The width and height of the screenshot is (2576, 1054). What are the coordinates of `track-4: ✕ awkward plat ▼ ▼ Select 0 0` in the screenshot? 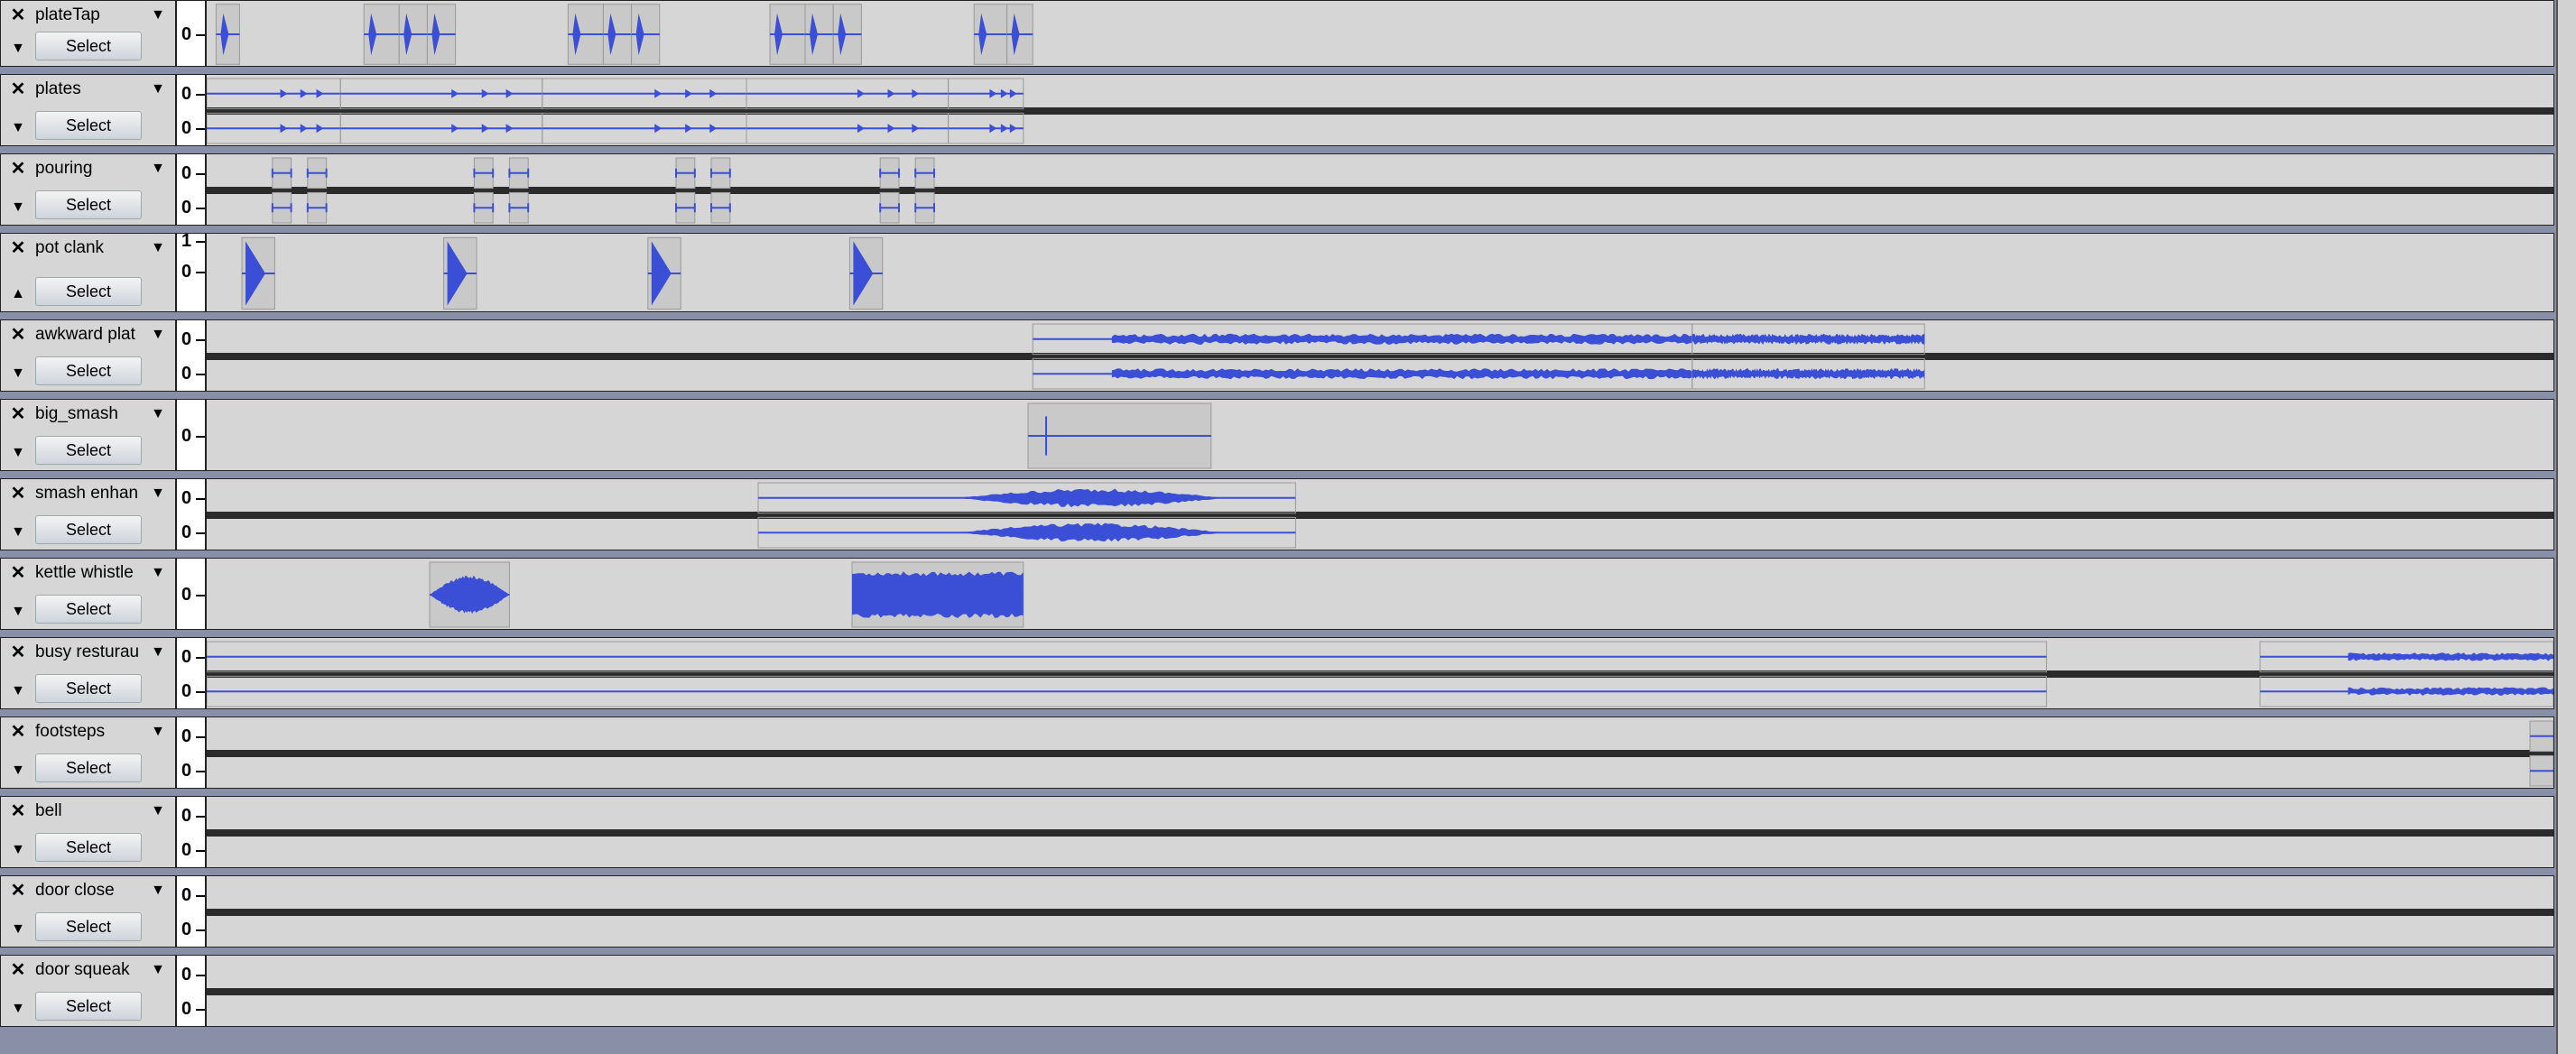 It's located at (1277, 355).